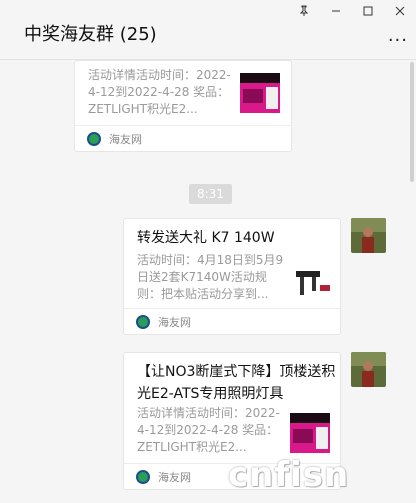  Describe the element at coordinates (336, 11) in the screenshot. I see `minimize-icon` at that location.